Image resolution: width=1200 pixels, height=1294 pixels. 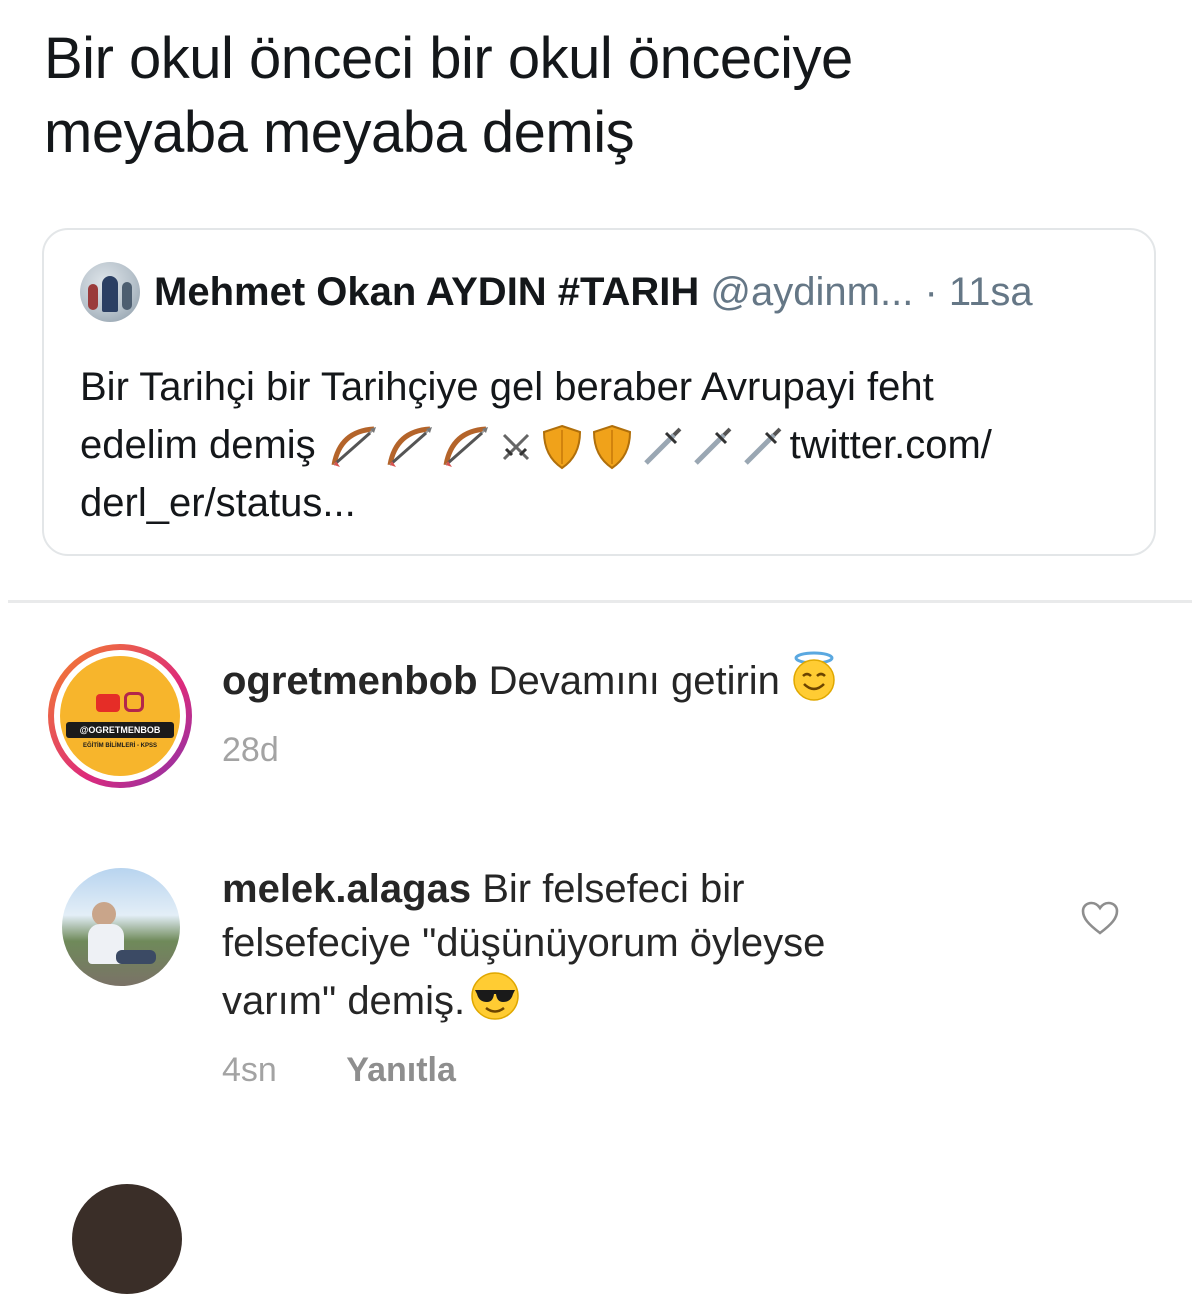 I want to click on comment-text-line2: felsefeciye "düşünüyorum öyleyse, so click(x=524, y=943).